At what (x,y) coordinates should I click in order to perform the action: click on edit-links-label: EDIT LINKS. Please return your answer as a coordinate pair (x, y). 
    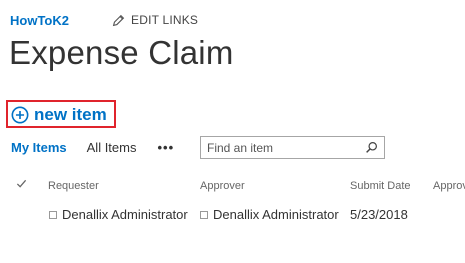
    Looking at the image, I should click on (165, 20).